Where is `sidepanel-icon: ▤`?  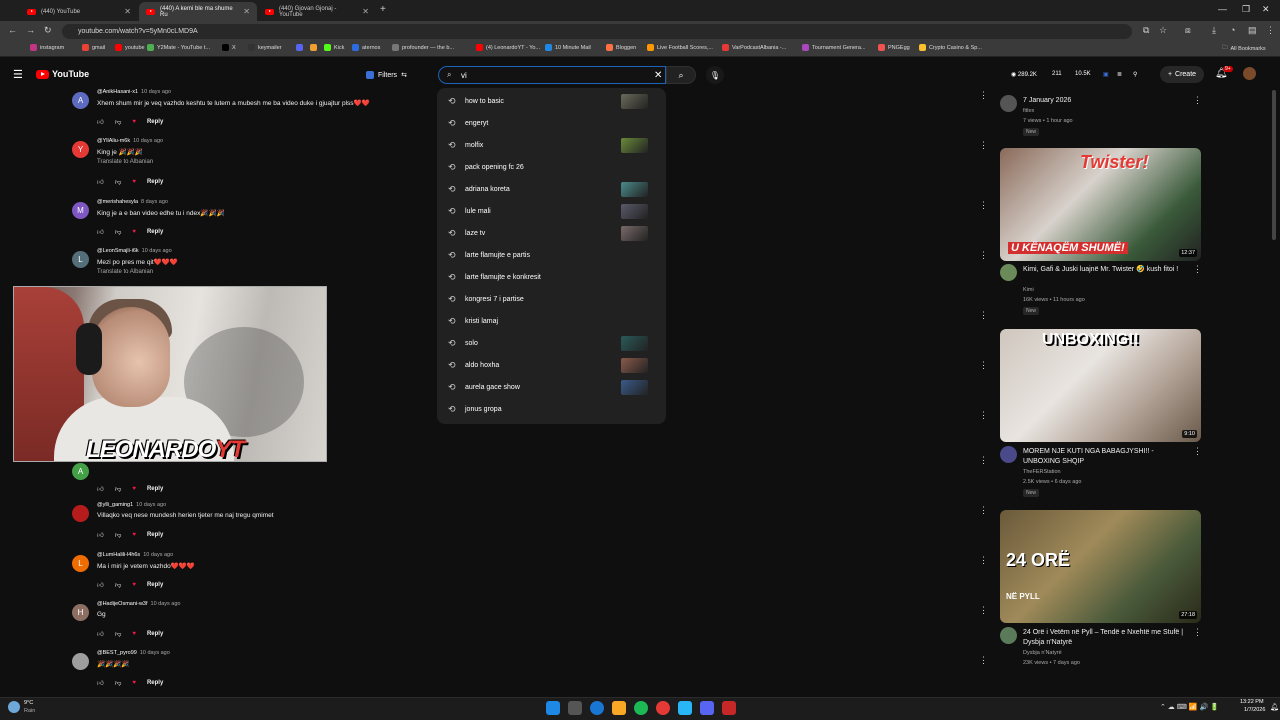 sidepanel-icon: ▤ is located at coordinates (1252, 30).